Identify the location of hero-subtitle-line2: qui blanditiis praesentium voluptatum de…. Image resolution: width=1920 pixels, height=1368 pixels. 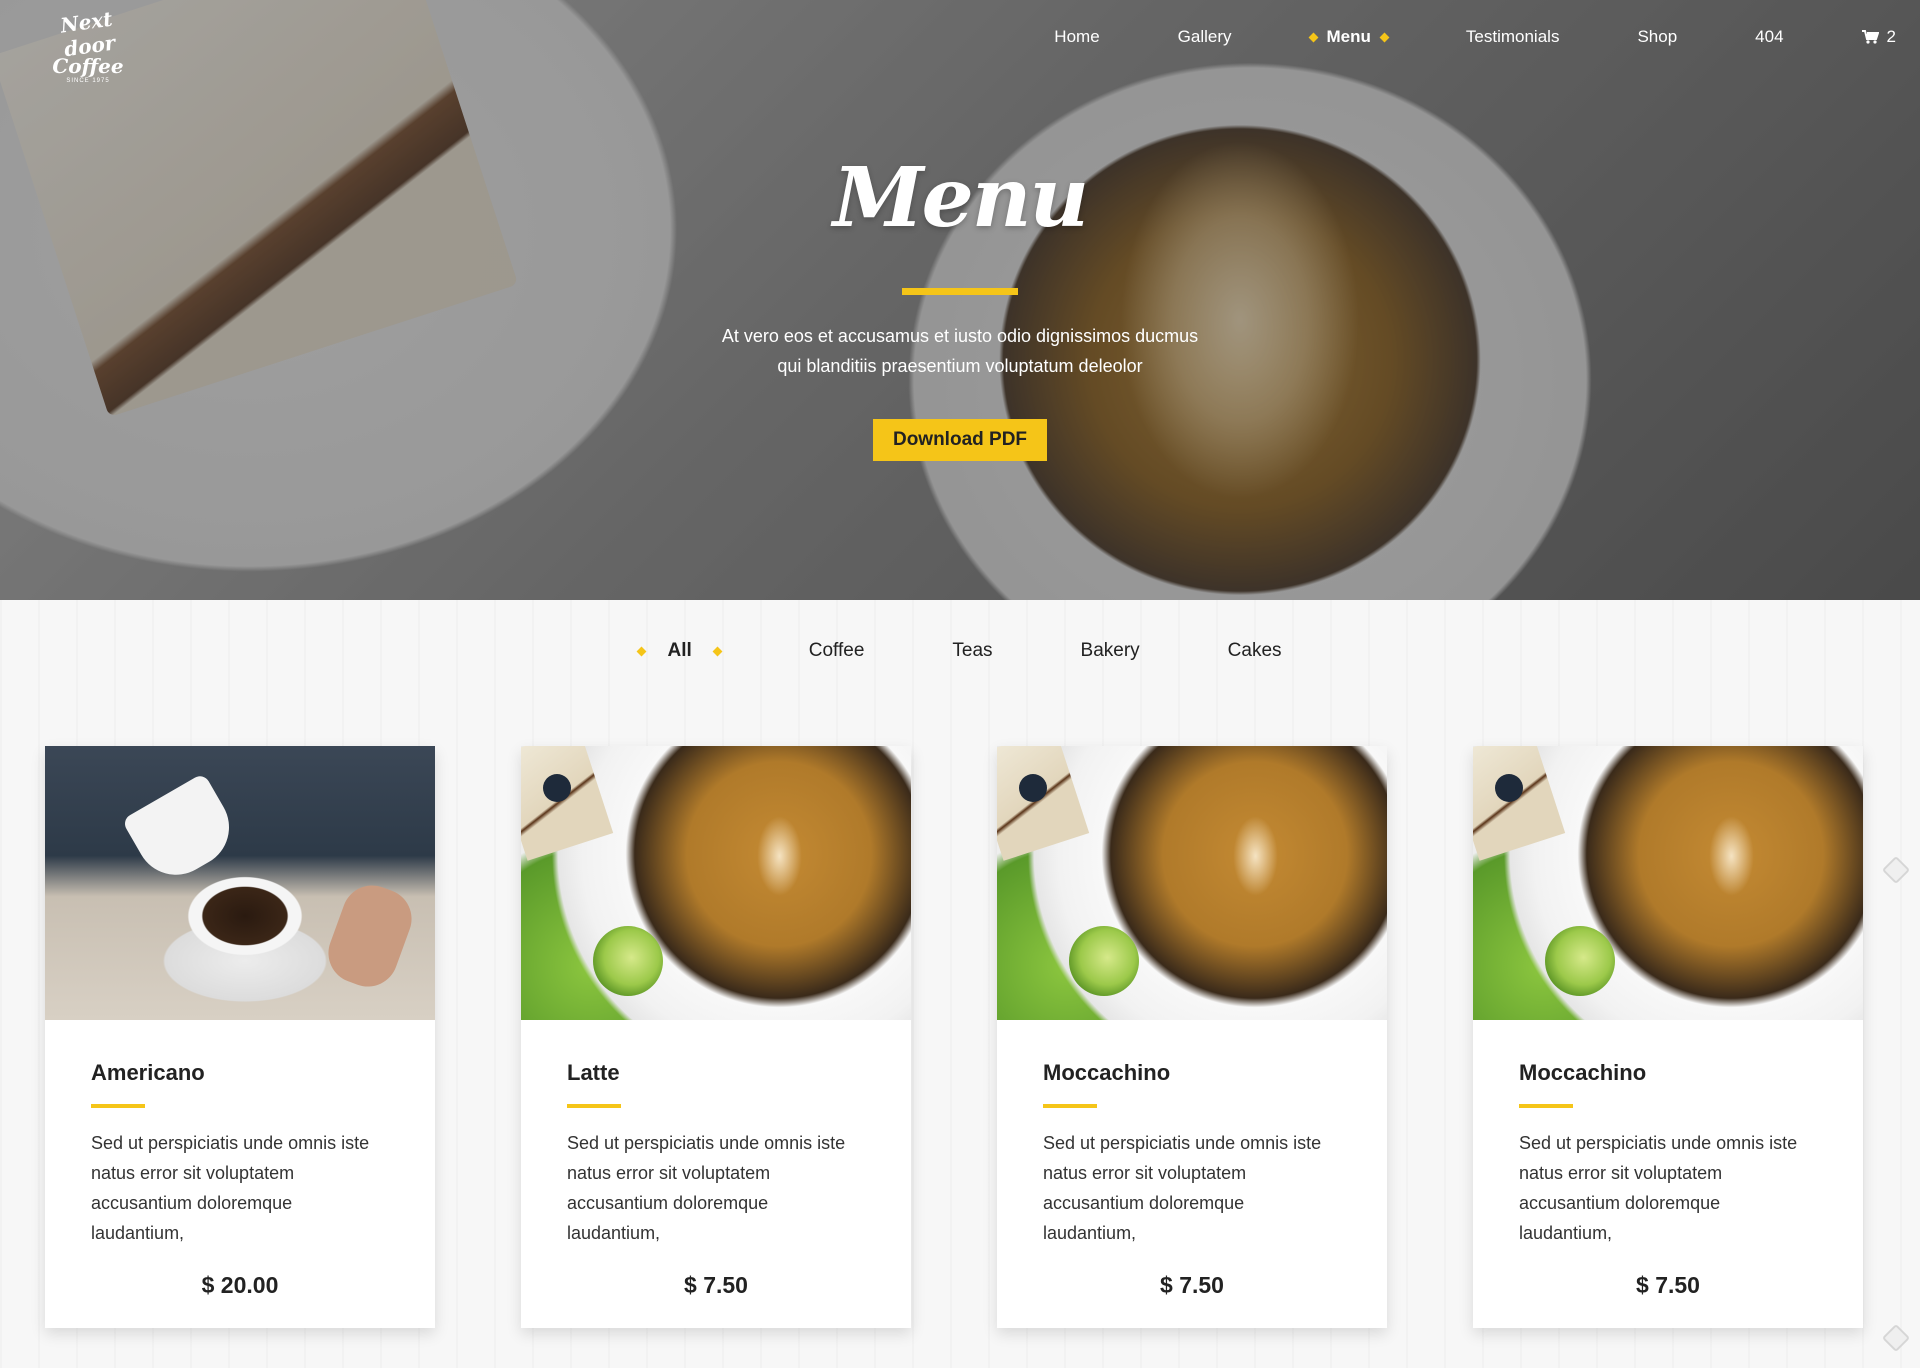
(960, 366).